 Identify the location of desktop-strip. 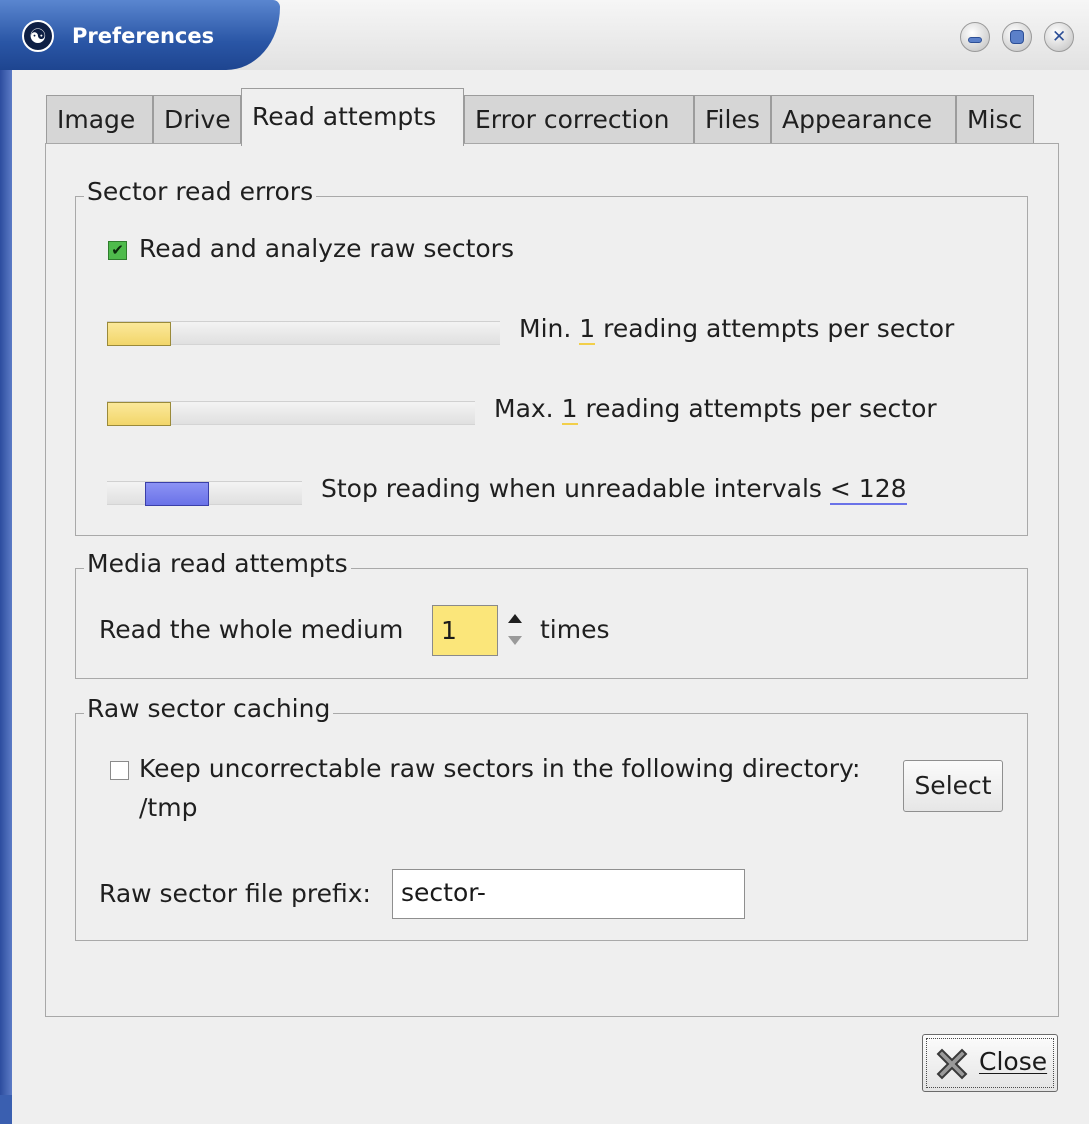
(6, 562).